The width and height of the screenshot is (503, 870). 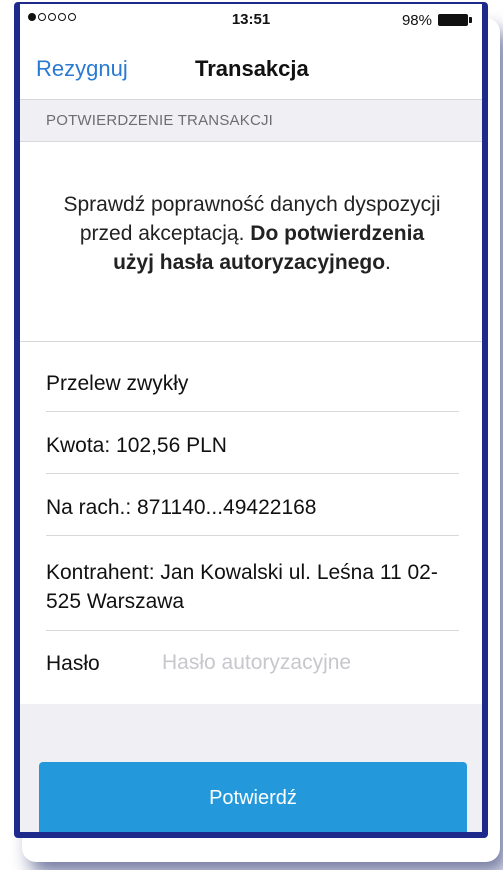 I want to click on section-header: POTWIERDZENIE TRANSAKCJI, so click(x=251, y=121).